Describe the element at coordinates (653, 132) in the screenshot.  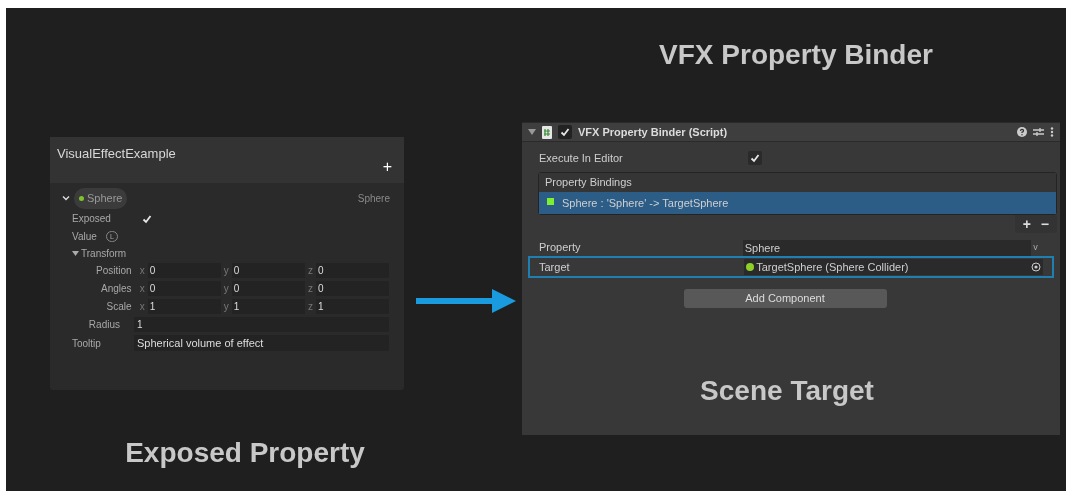
I see `component-title: VFX Property Binder (Script)` at that location.